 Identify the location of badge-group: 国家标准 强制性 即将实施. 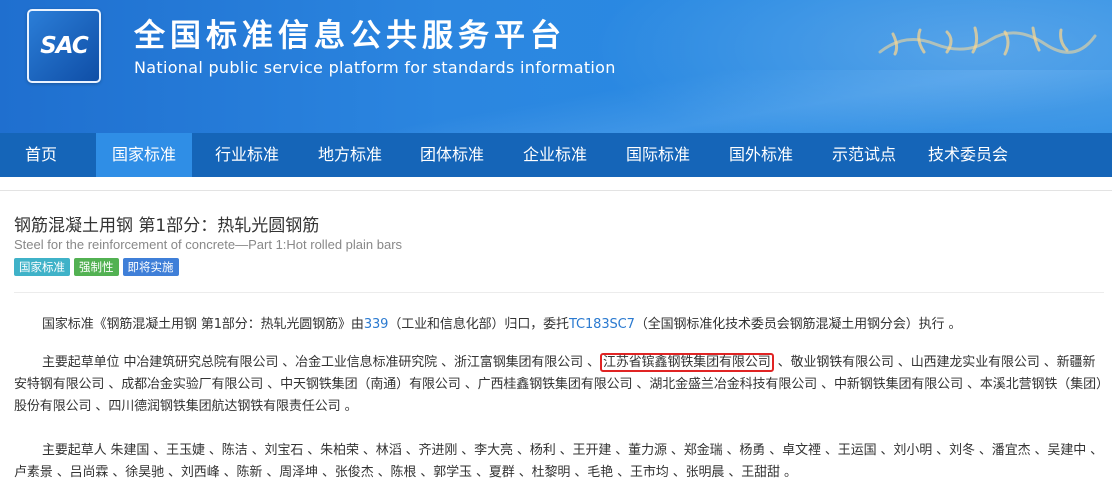
(96, 267).